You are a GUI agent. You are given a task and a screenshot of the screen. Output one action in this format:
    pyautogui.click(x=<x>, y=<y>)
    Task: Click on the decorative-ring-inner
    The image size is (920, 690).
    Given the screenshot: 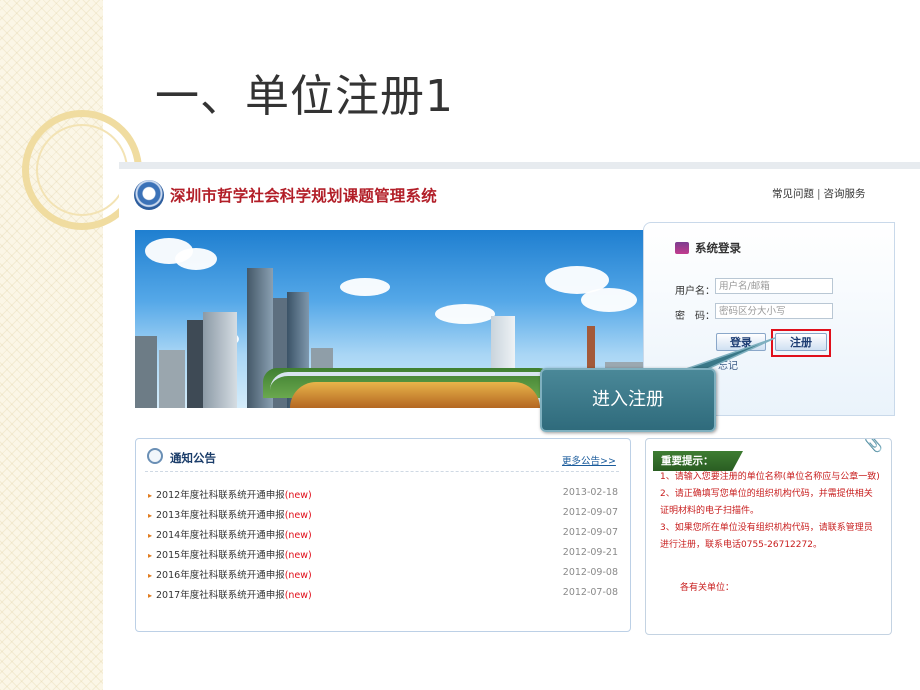 What is the action you would take?
    pyautogui.click(x=82, y=170)
    